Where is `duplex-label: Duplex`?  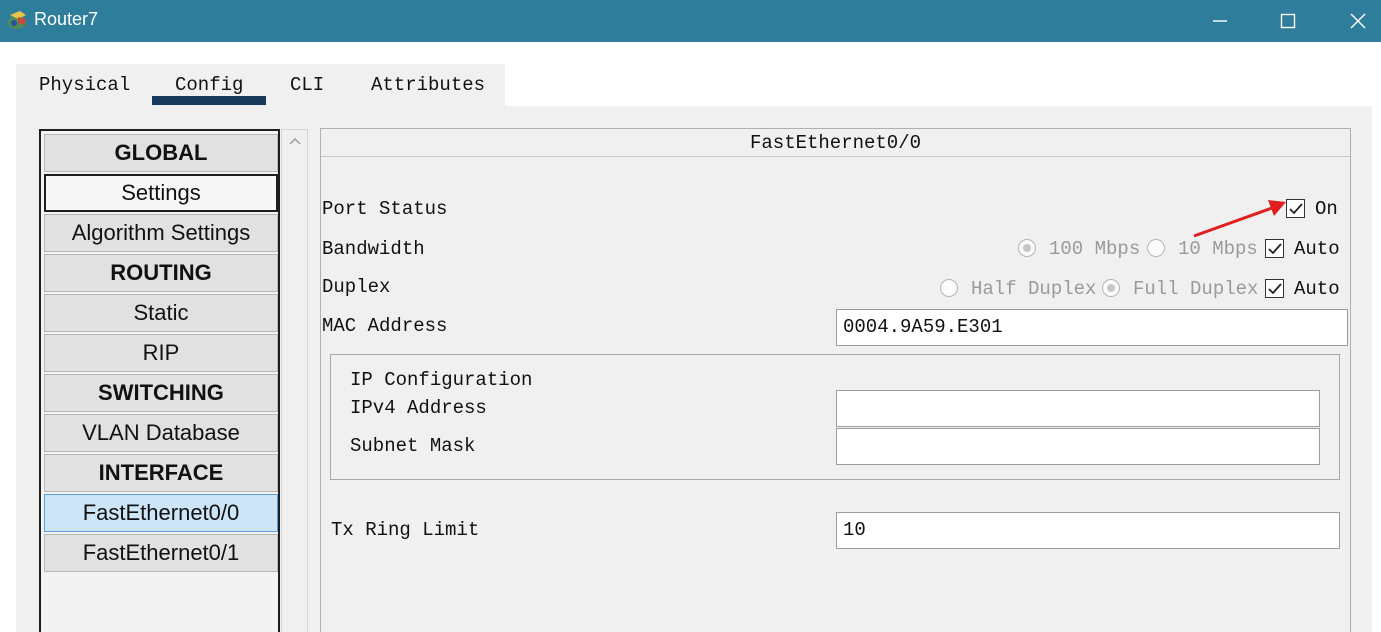 duplex-label: Duplex is located at coordinates (356, 287).